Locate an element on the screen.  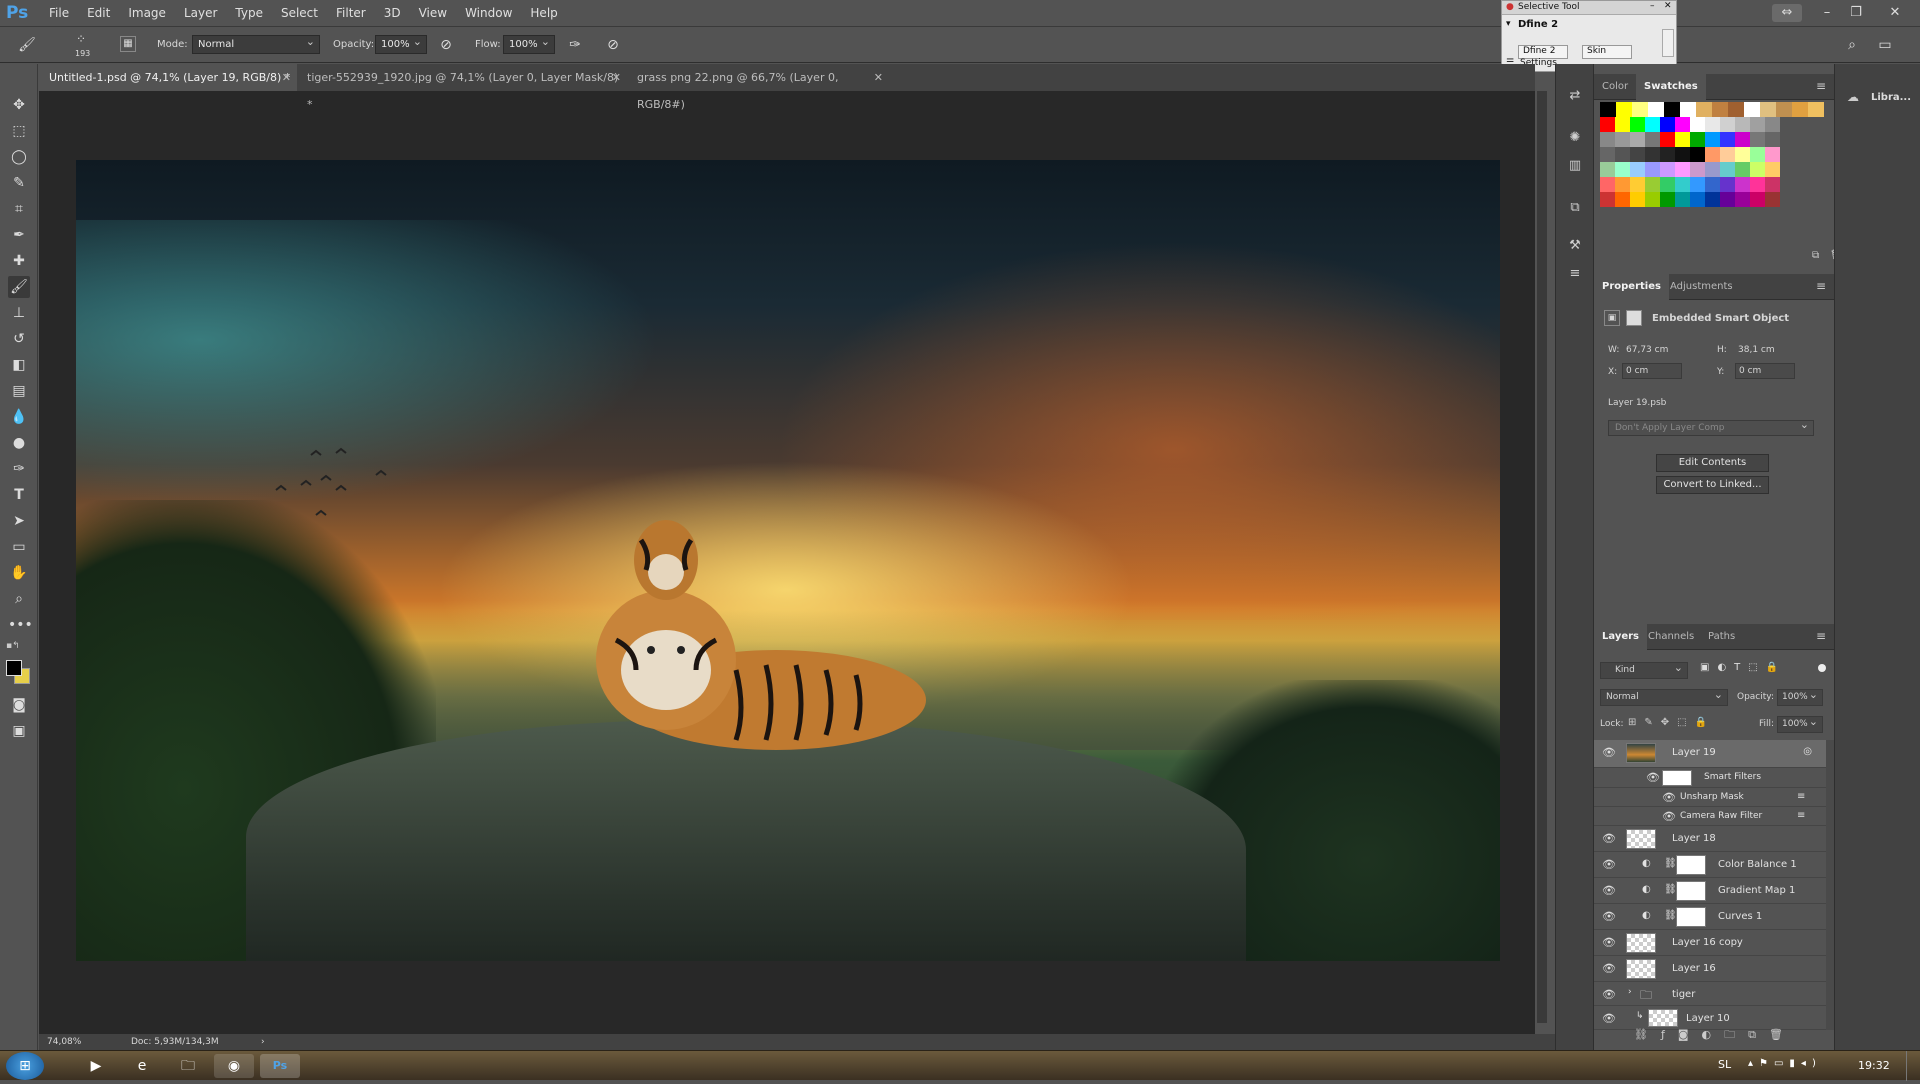
gradient-tool-icon: ▤ is located at coordinates (19, 391).